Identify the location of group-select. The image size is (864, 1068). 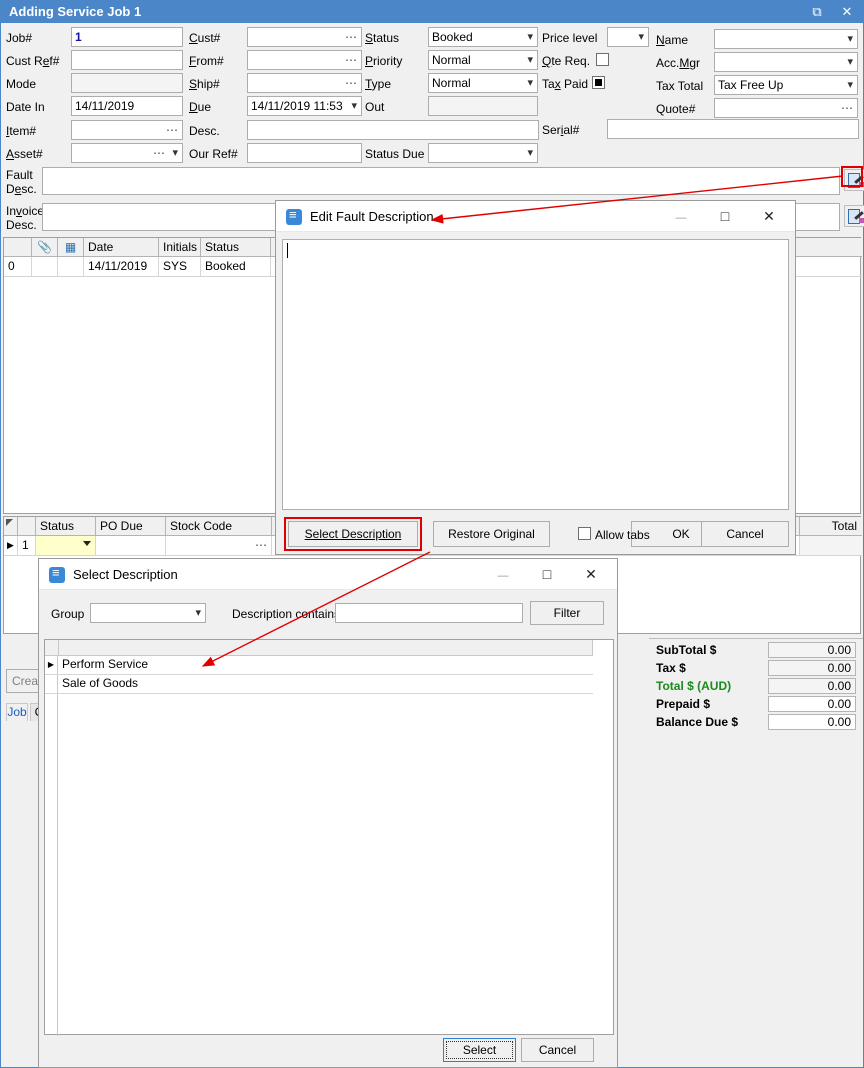
(148, 613).